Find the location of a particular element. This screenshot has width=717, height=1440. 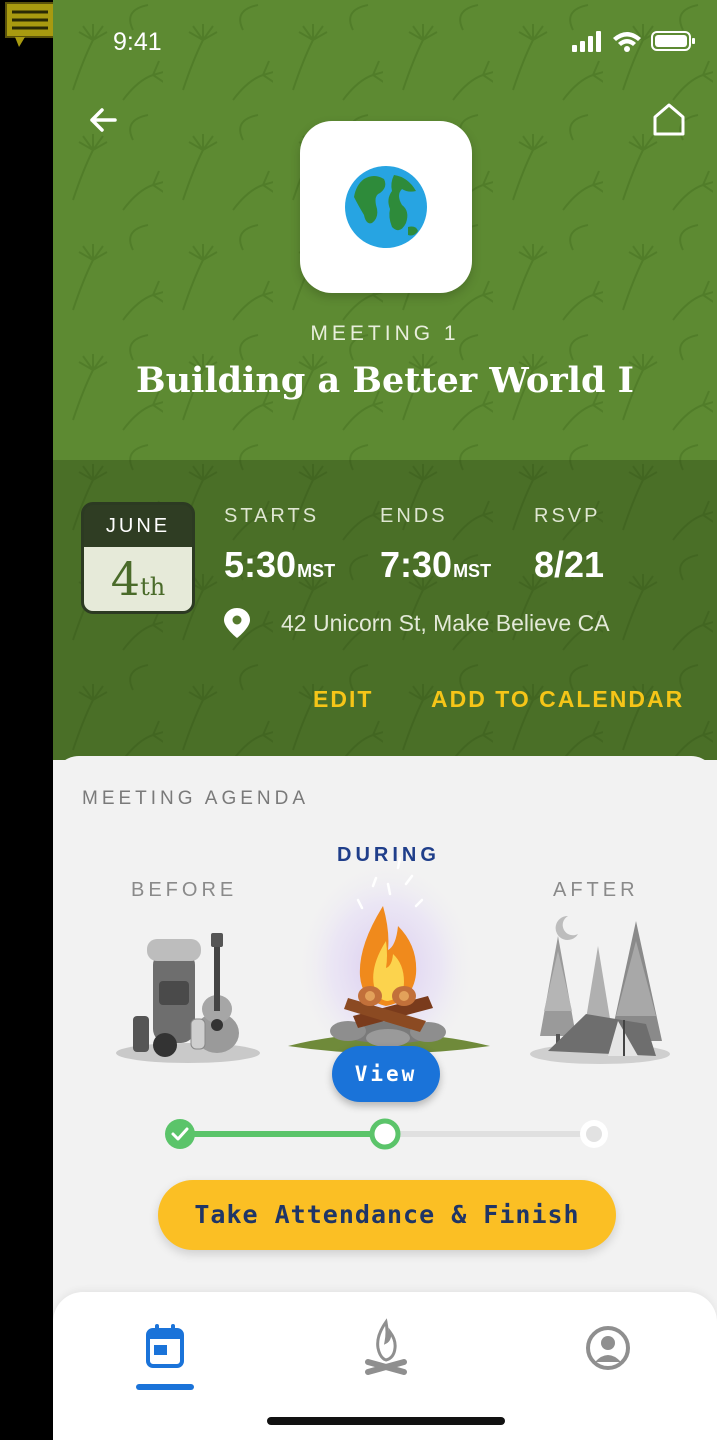

step-during-current is located at coordinates (385, 1134).